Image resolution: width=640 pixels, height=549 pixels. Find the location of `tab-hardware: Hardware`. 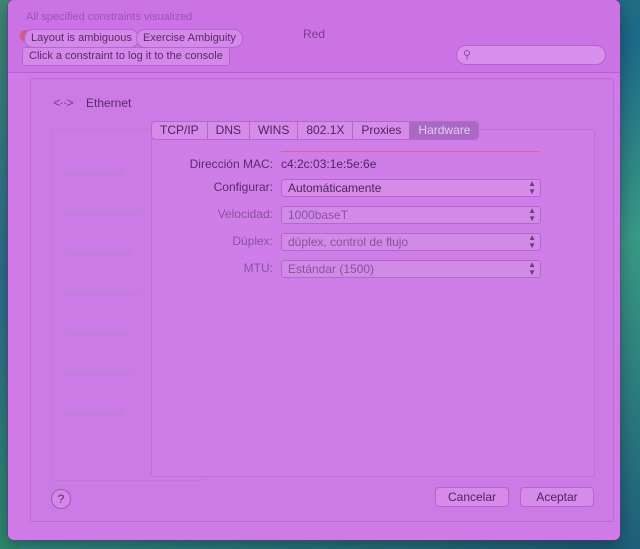

tab-hardware: Hardware is located at coordinates (444, 130).